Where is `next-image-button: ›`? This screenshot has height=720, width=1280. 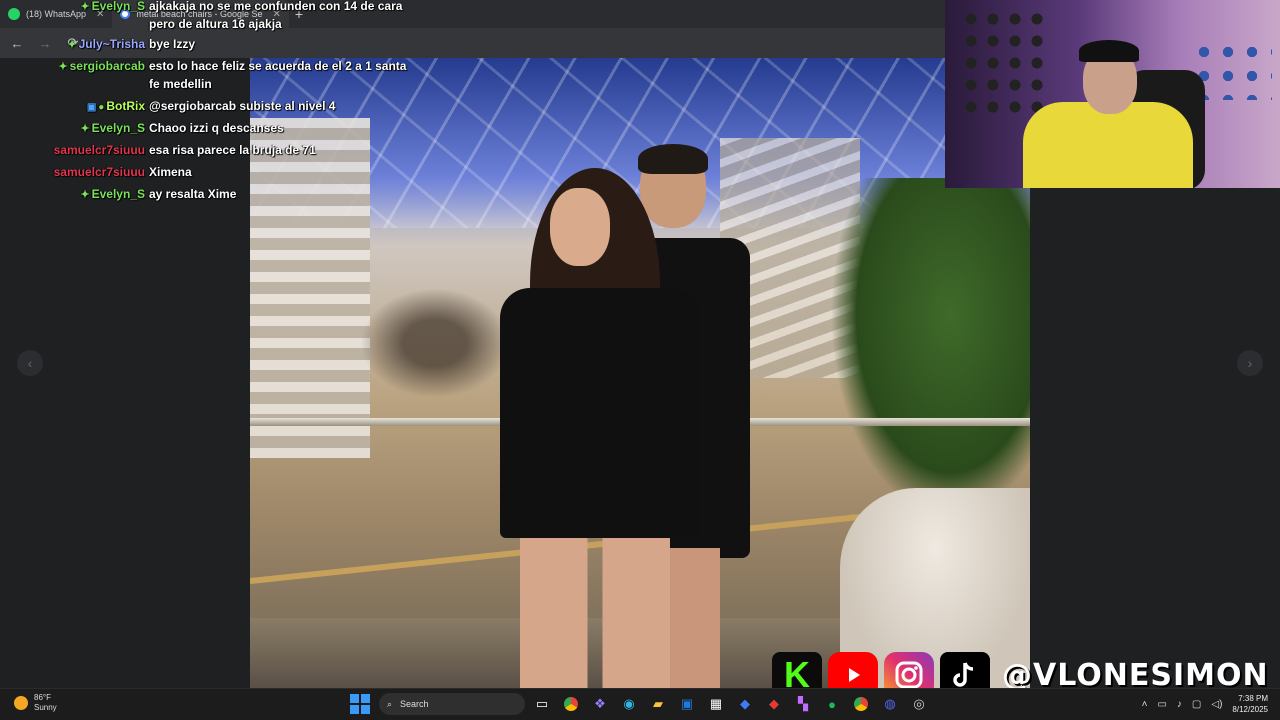 next-image-button: › is located at coordinates (1250, 363).